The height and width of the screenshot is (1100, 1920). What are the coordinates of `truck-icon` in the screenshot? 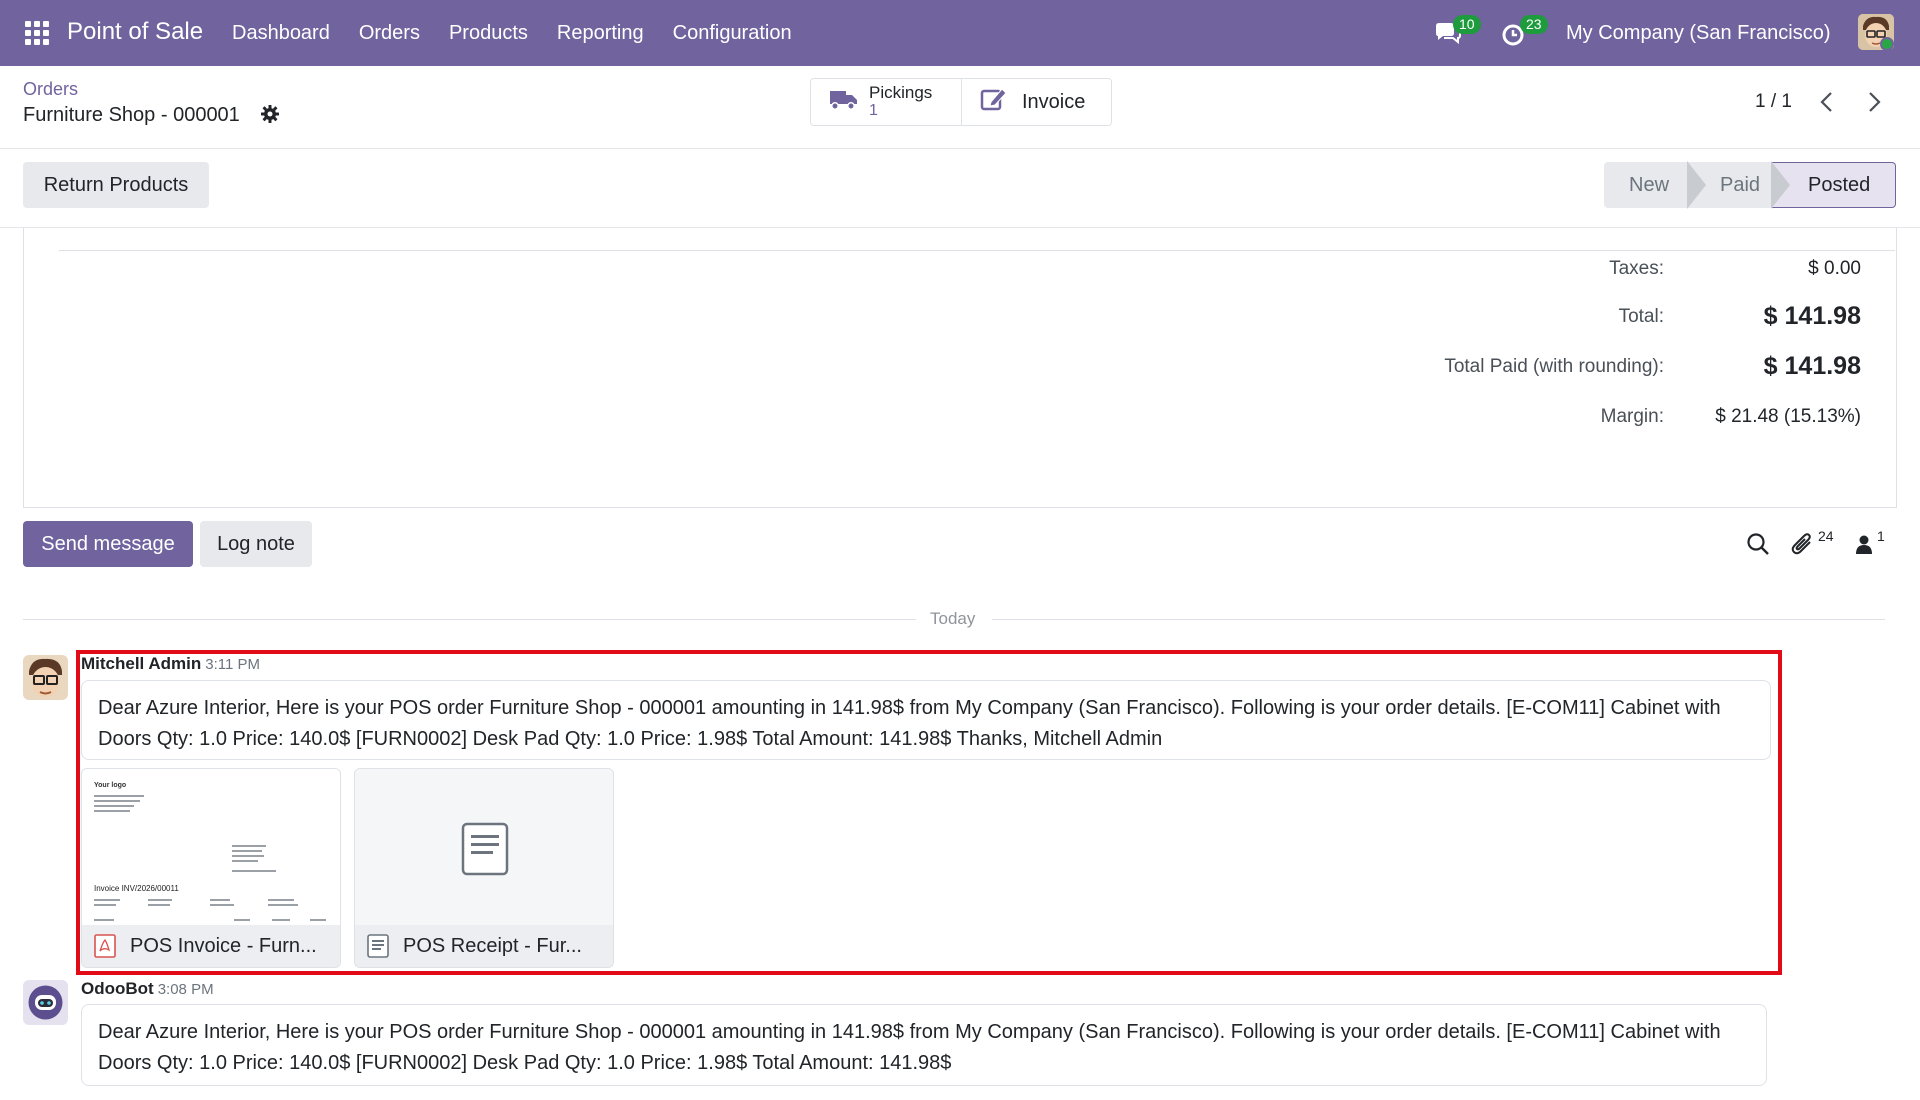 It's located at (844, 102).